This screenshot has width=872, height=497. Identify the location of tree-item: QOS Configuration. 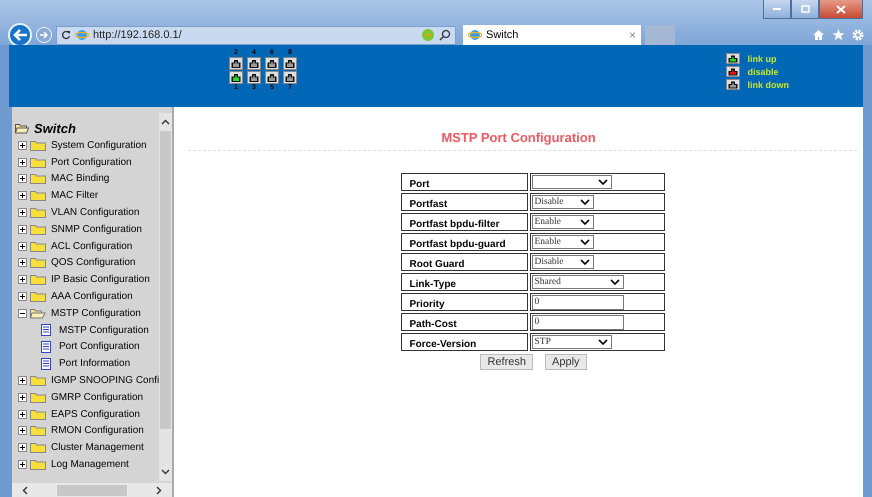
(93, 262).